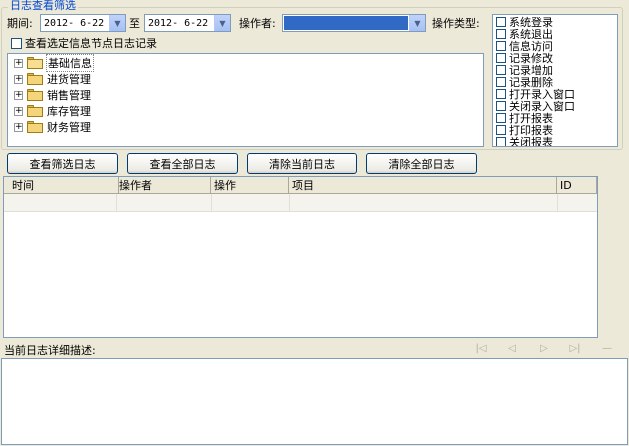 This screenshot has width=629, height=446. I want to click on next-icon: ▷, so click(544, 349).